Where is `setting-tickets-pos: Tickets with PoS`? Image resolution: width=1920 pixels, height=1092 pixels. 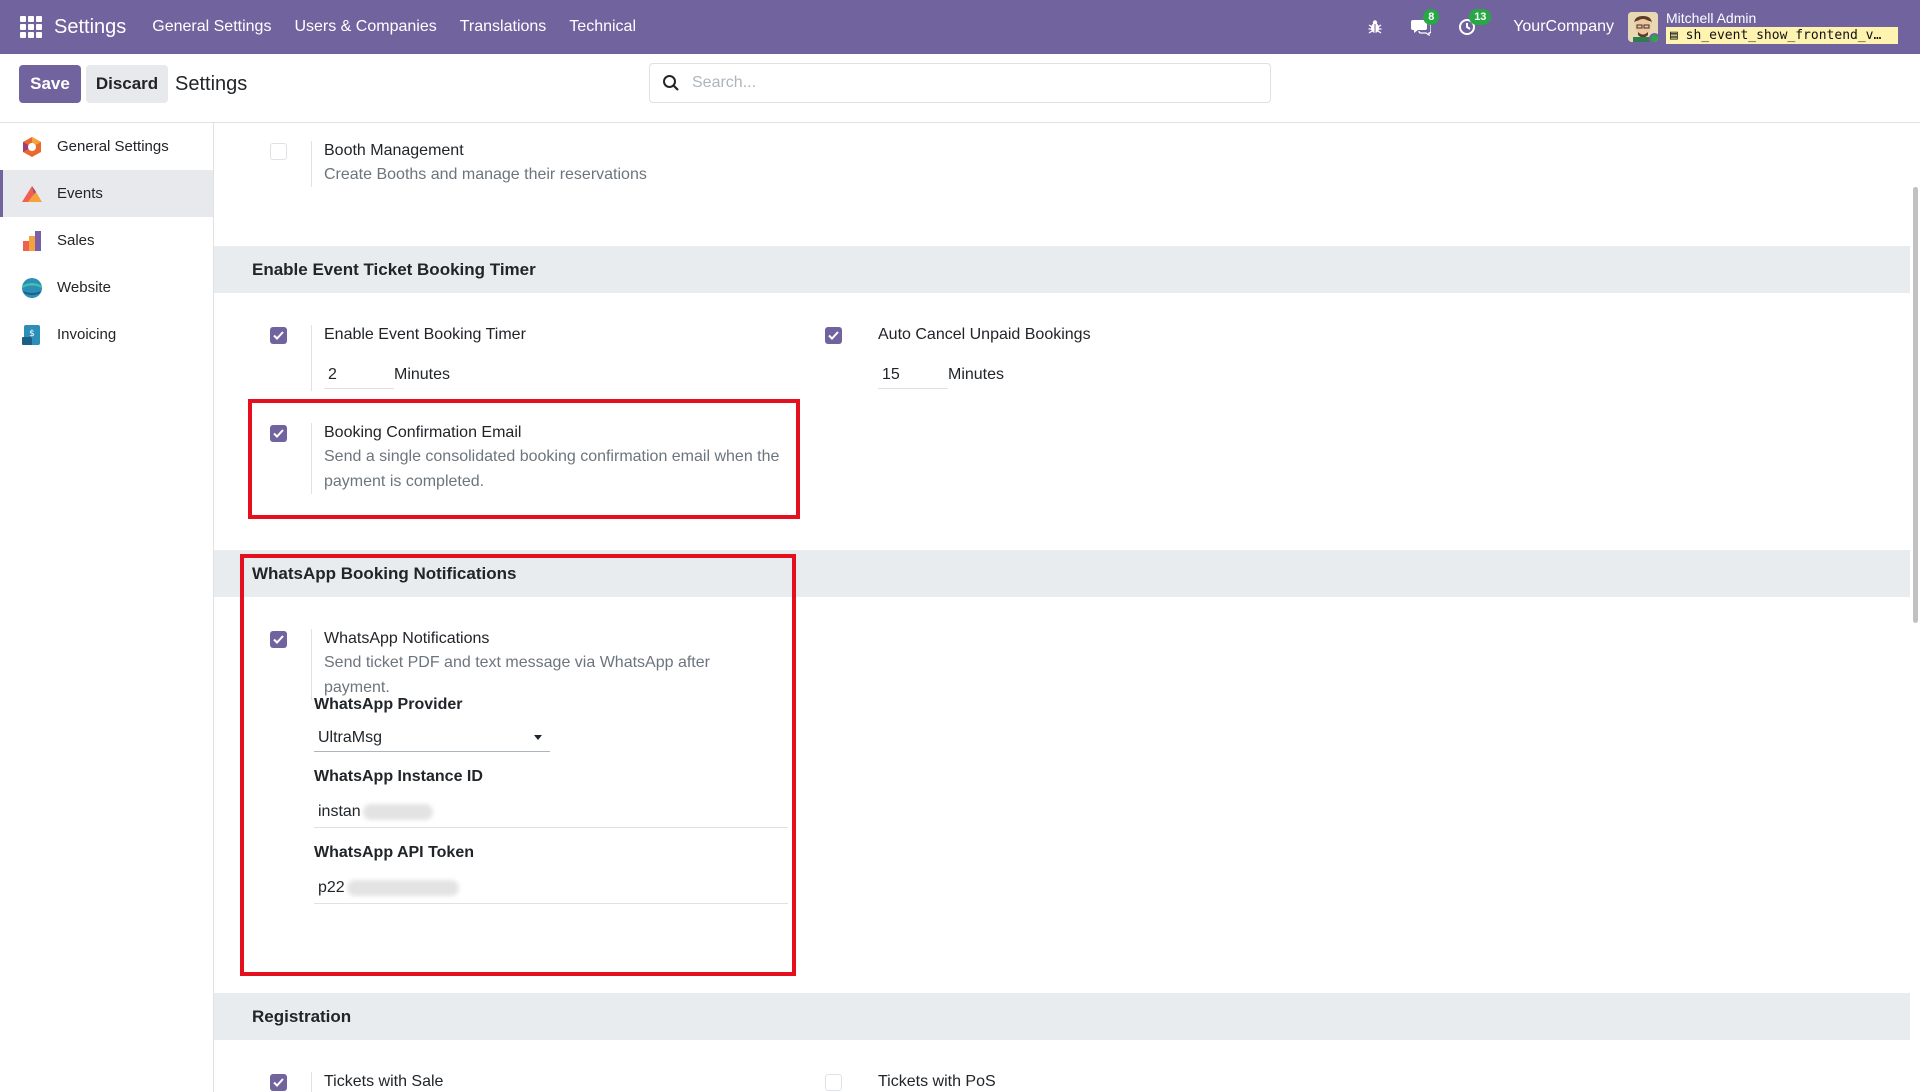 setting-tickets-pos: Tickets with PoS is located at coordinates (910, 1082).